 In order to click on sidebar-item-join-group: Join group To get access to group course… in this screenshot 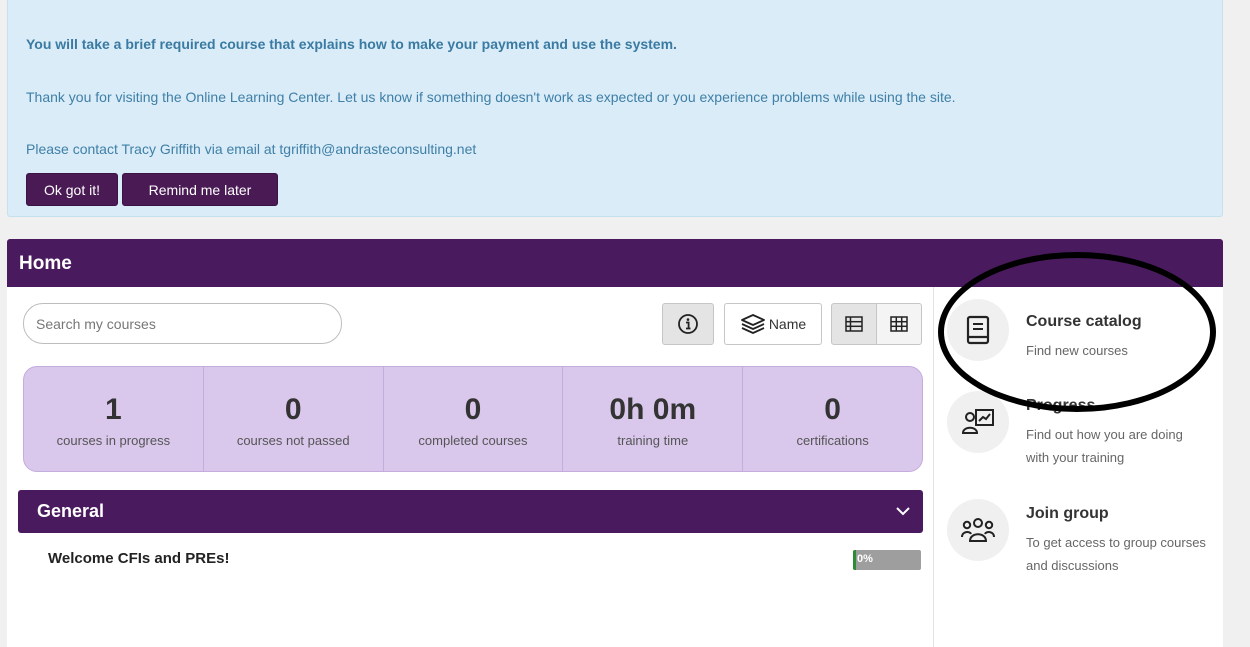, I will do `click(1082, 541)`.